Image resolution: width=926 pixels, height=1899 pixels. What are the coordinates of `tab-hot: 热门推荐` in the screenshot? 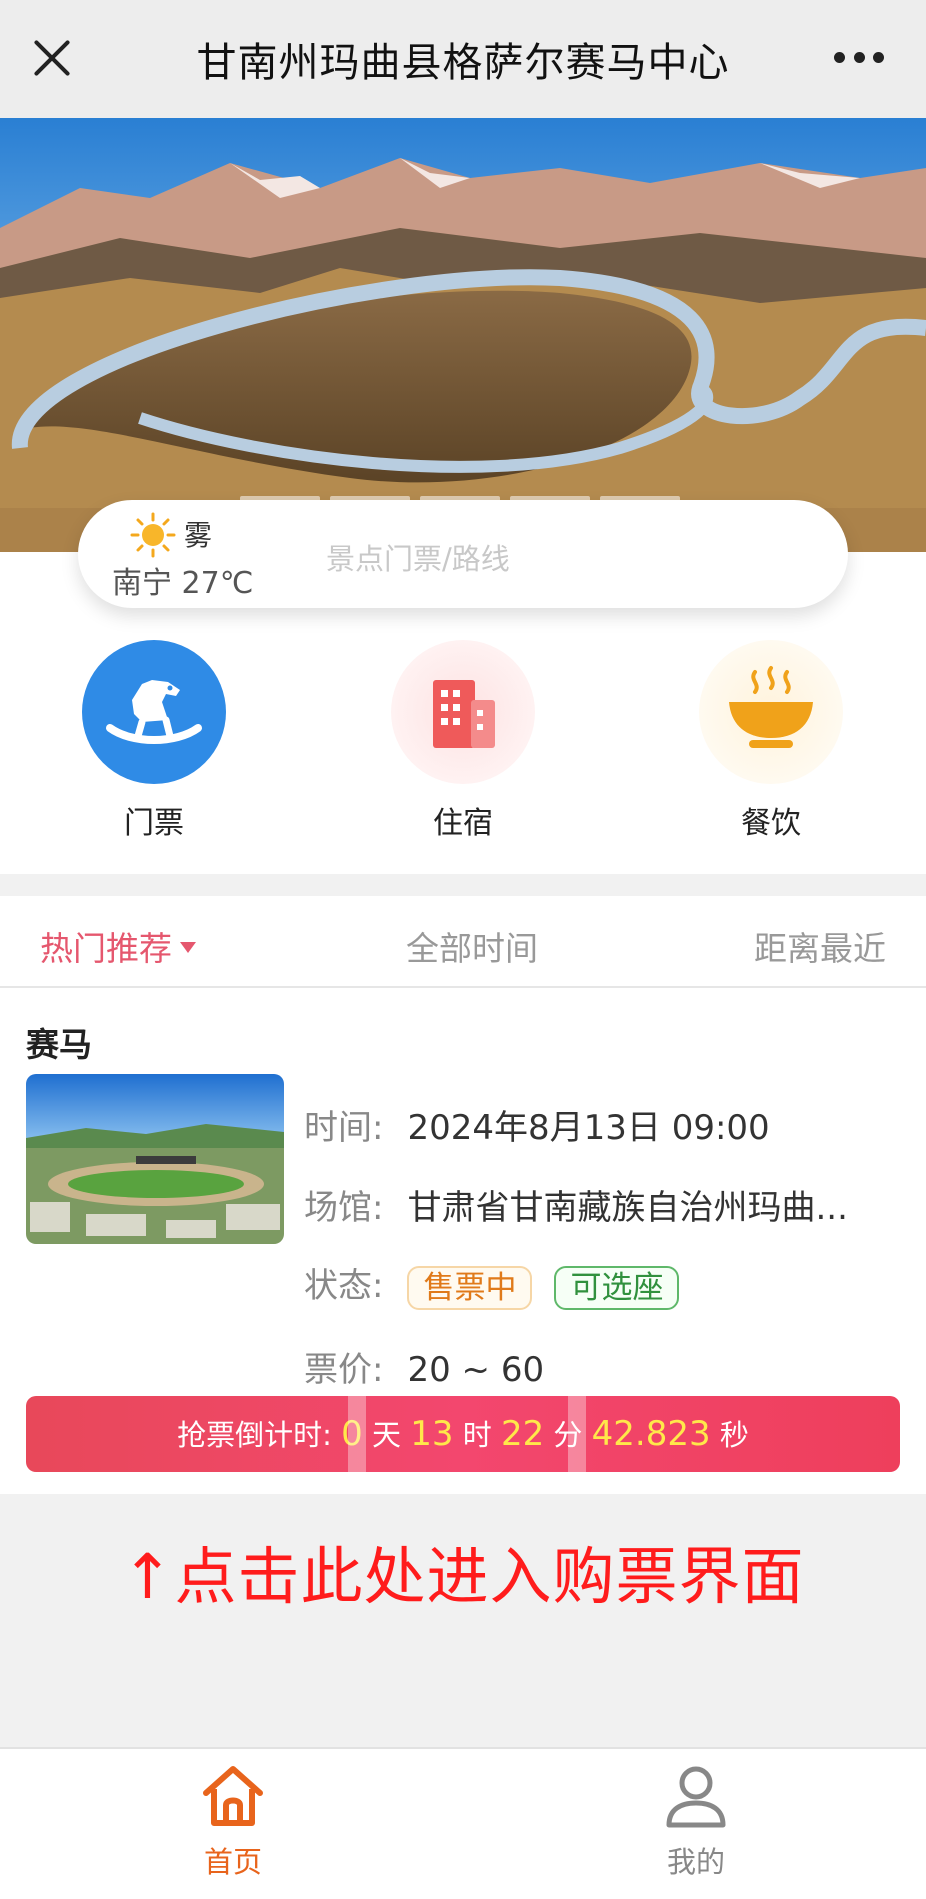 It's located at (118, 946).